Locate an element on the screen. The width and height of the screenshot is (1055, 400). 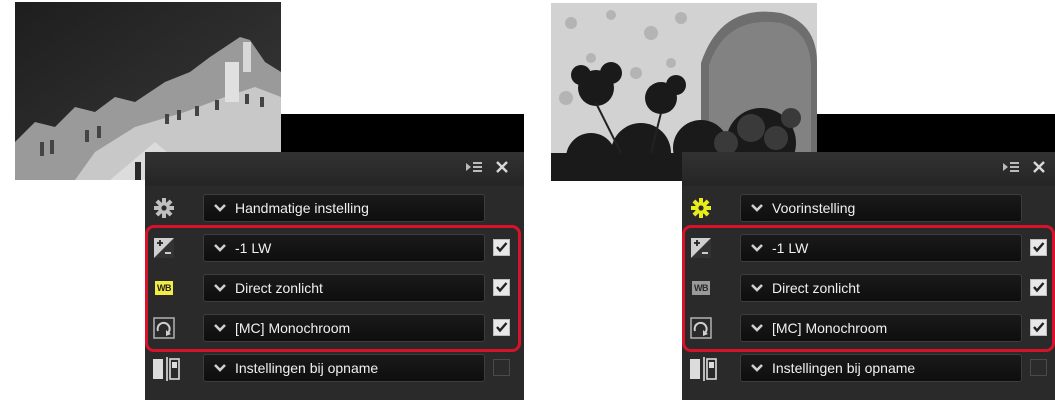
picture-control-dropdown: Voorinstelling is located at coordinates (881, 208).